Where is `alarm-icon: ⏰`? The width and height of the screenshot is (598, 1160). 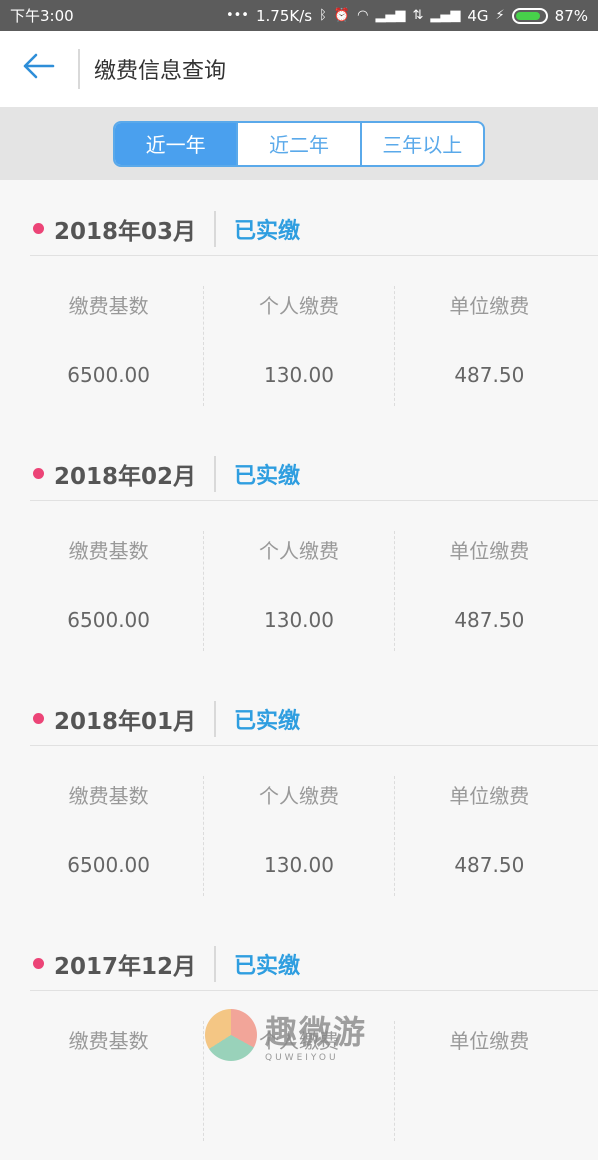 alarm-icon: ⏰ is located at coordinates (342, 15).